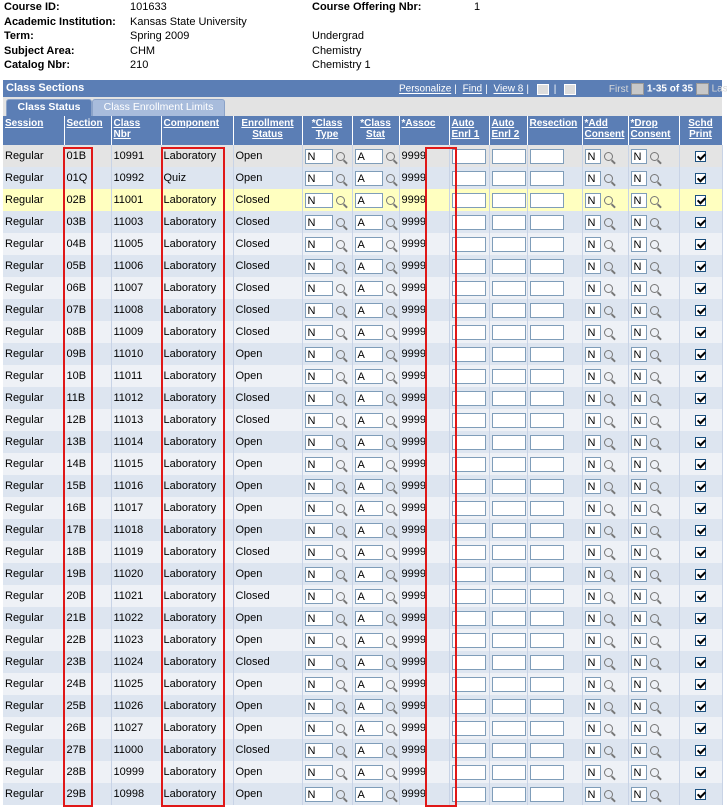 Image resolution: width=727 pixels, height=807 pixels. Describe the element at coordinates (508, 130) in the screenshot. I see `col-auto-enrl-2: Auto Enrl 2` at that location.